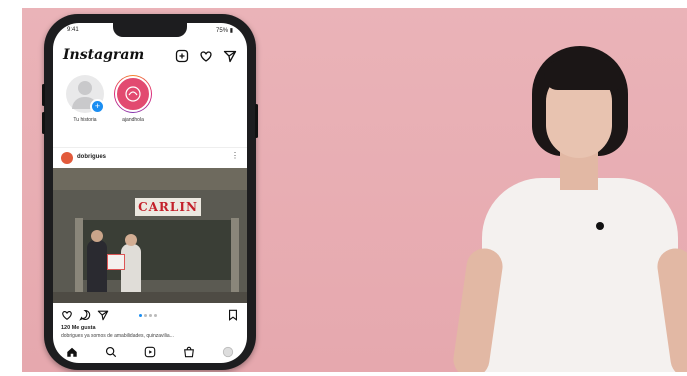  I want to click on reels-icon, so click(150, 352).